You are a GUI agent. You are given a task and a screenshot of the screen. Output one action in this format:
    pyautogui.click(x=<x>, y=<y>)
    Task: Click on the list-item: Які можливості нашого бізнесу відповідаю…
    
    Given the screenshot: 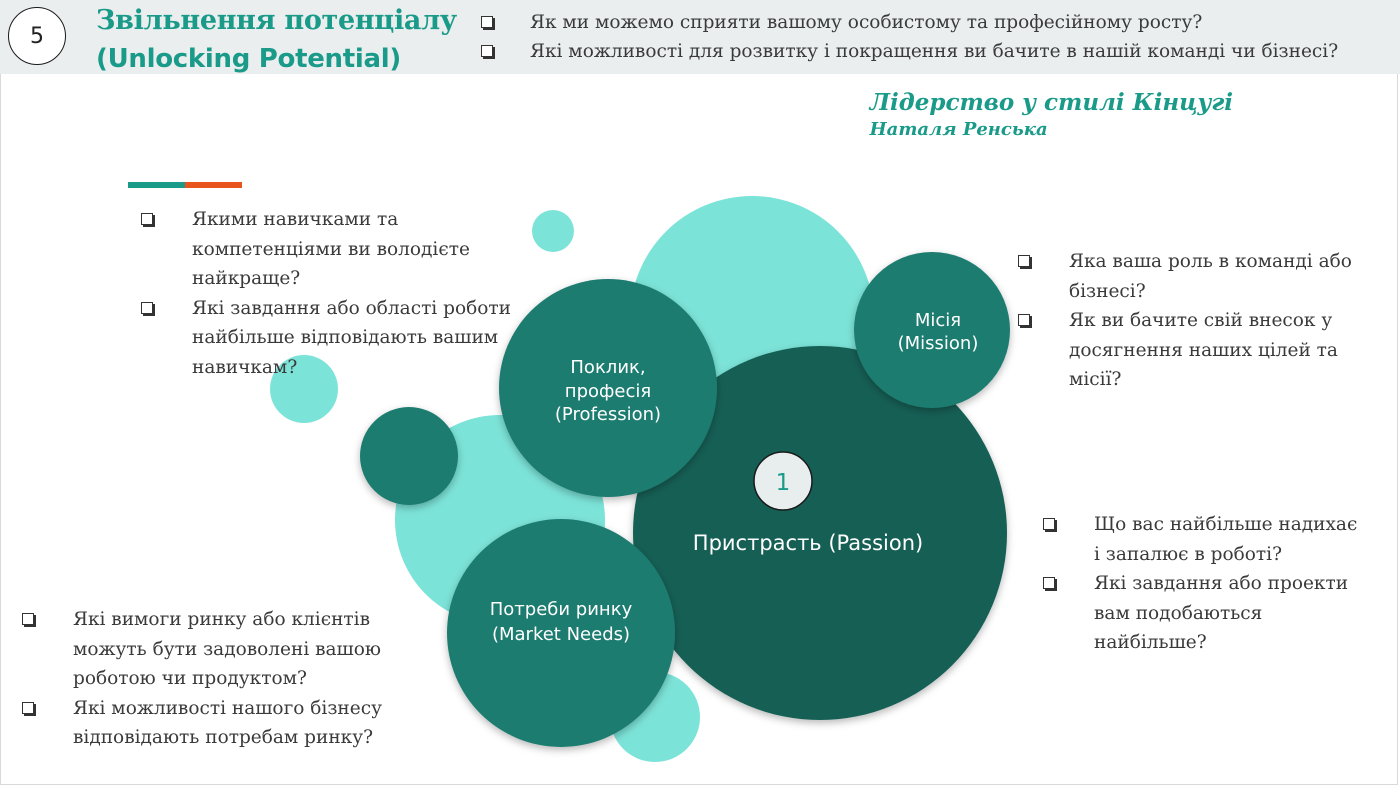 What is the action you would take?
    pyautogui.click(x=222, y=723)
    